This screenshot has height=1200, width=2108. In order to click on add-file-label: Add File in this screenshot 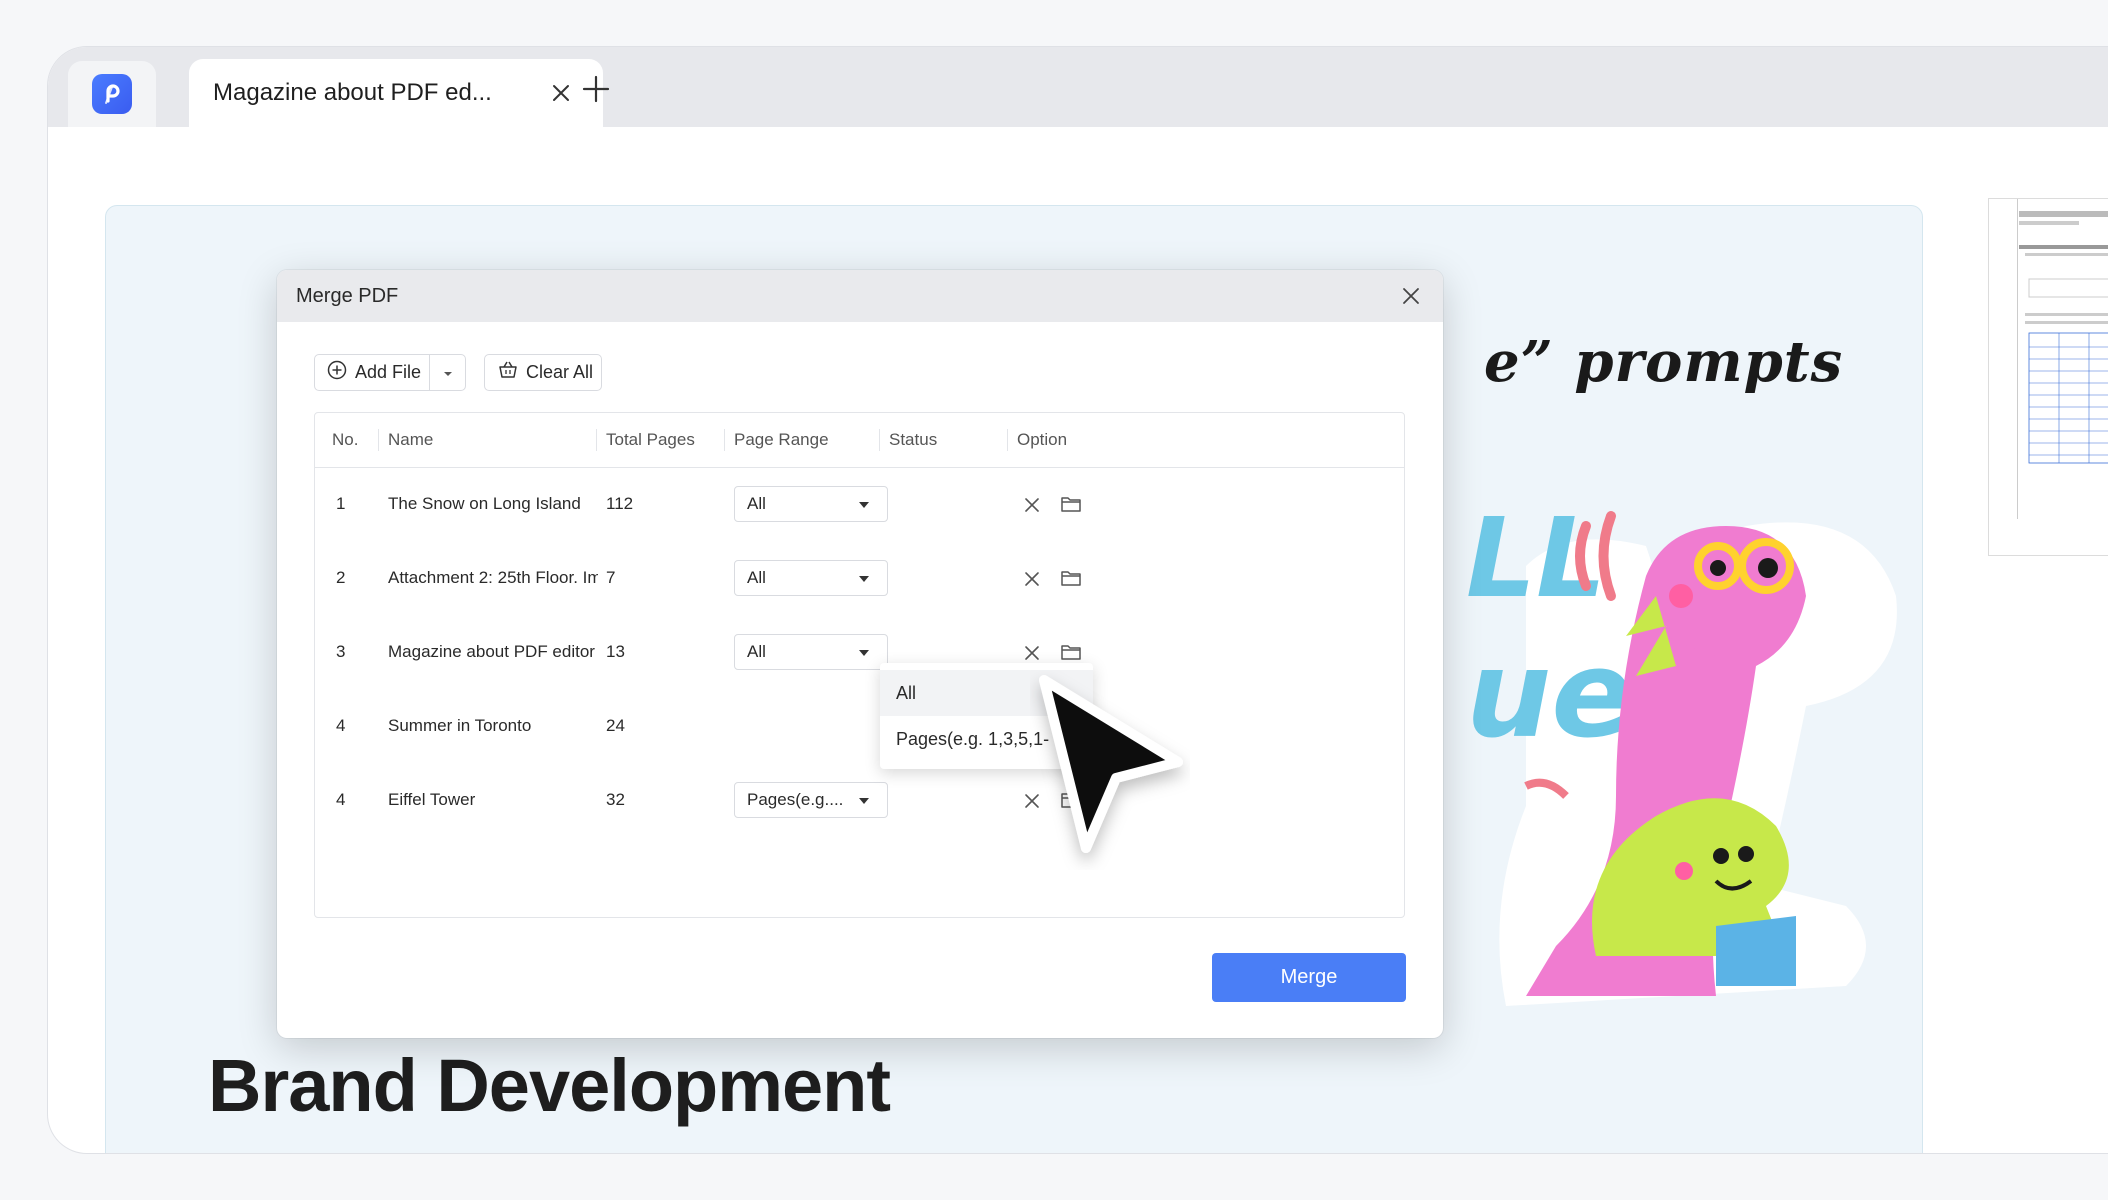, I will do `click(388, 372)`.